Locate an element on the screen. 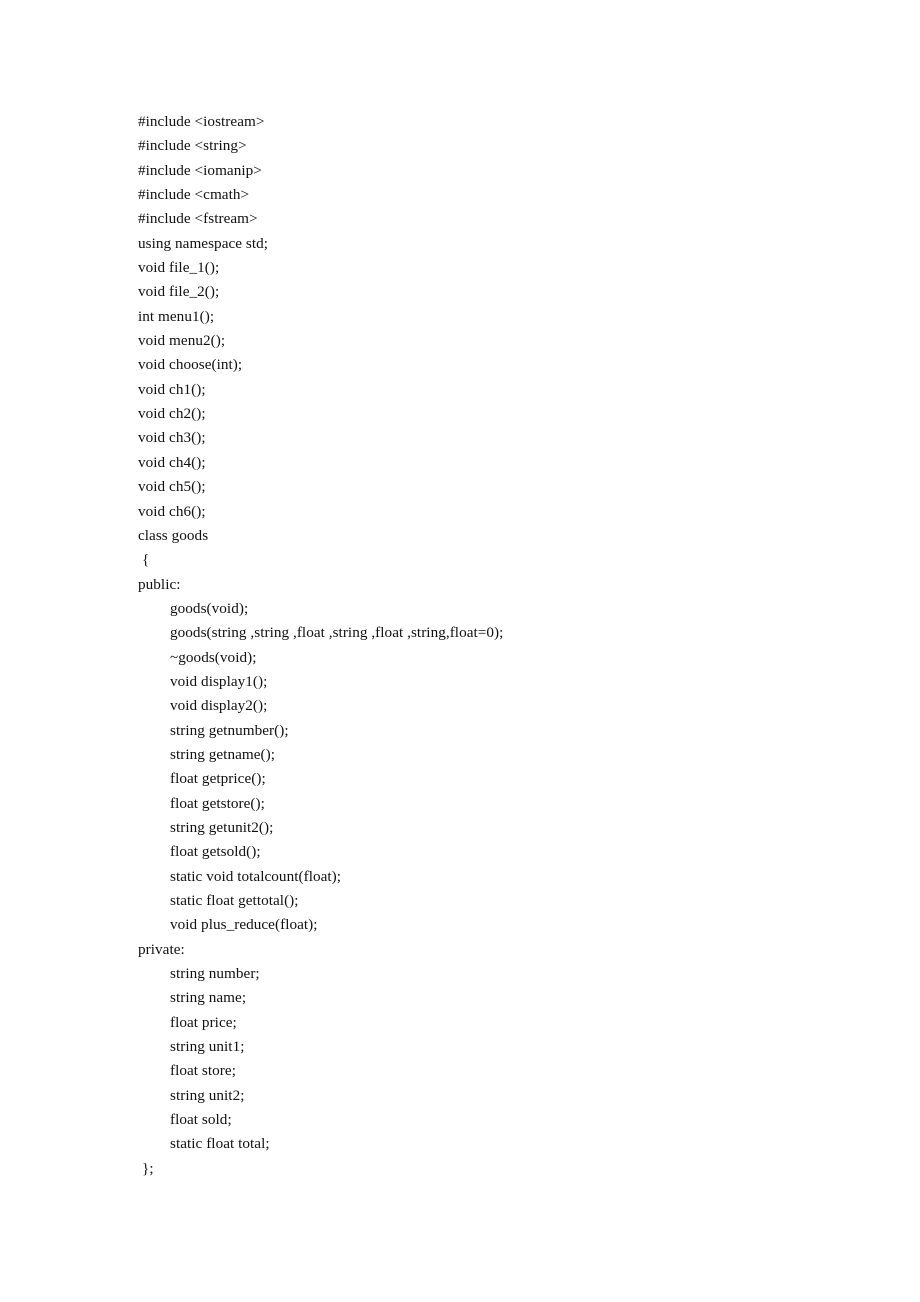 The image size is (920, 1302). code-line: float sold; is located at coordinates (201, 1120).